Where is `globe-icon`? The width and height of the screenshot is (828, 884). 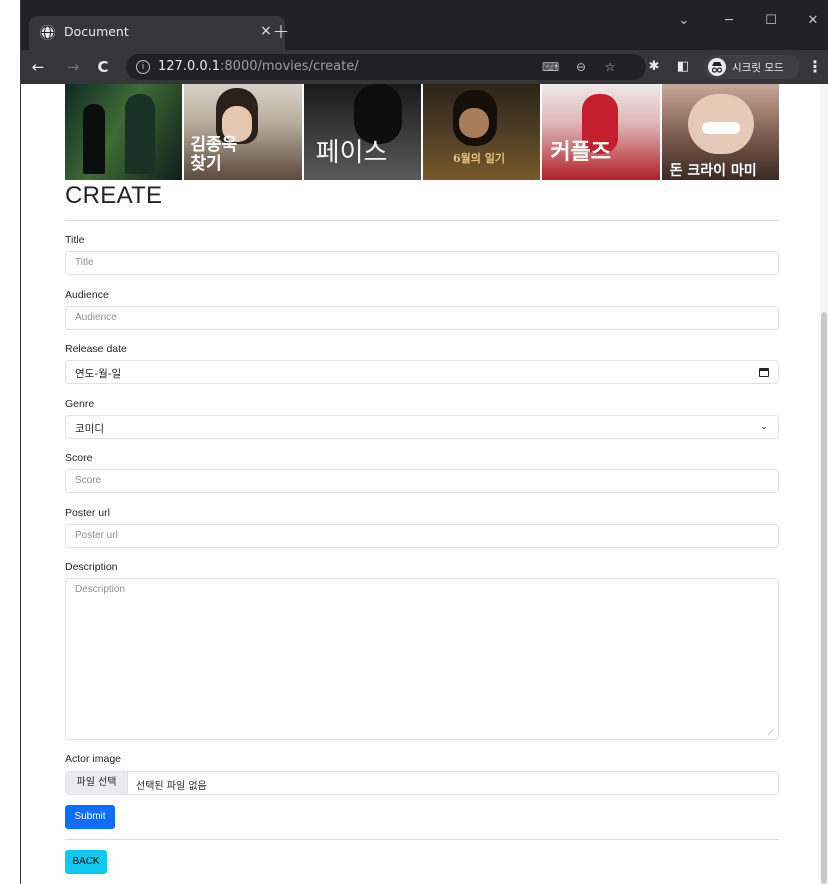 globe-icon is located at coordinates (47, 32).